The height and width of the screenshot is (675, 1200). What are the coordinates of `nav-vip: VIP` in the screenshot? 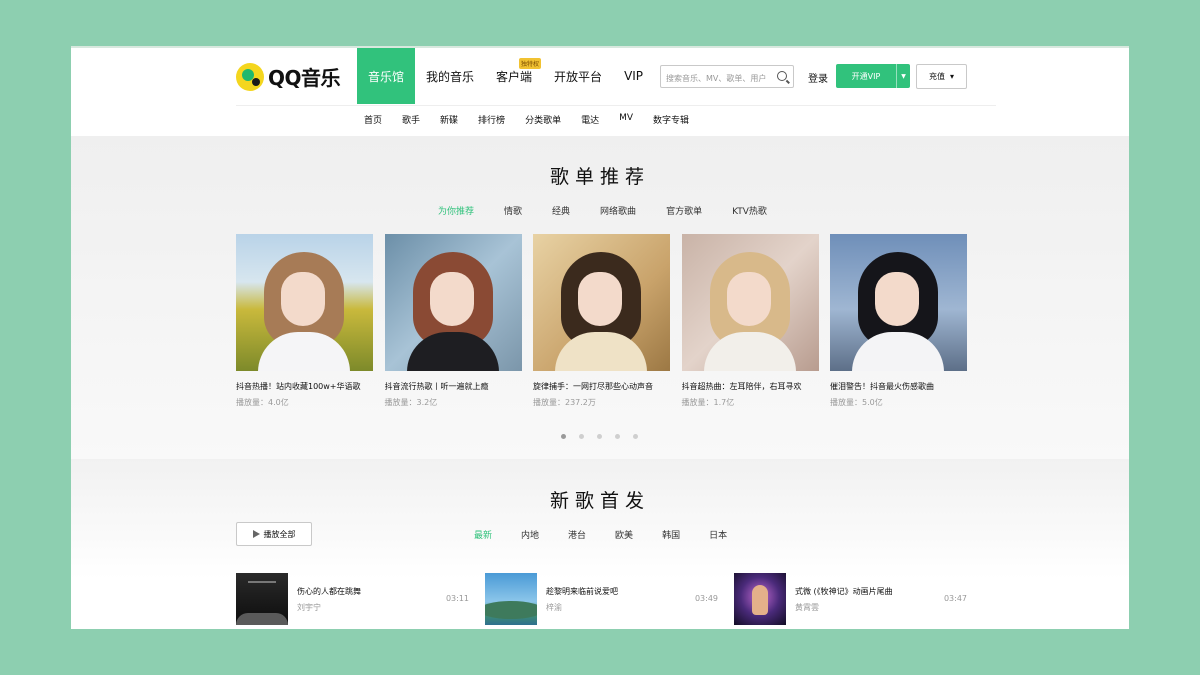 It's located at (633, 76).